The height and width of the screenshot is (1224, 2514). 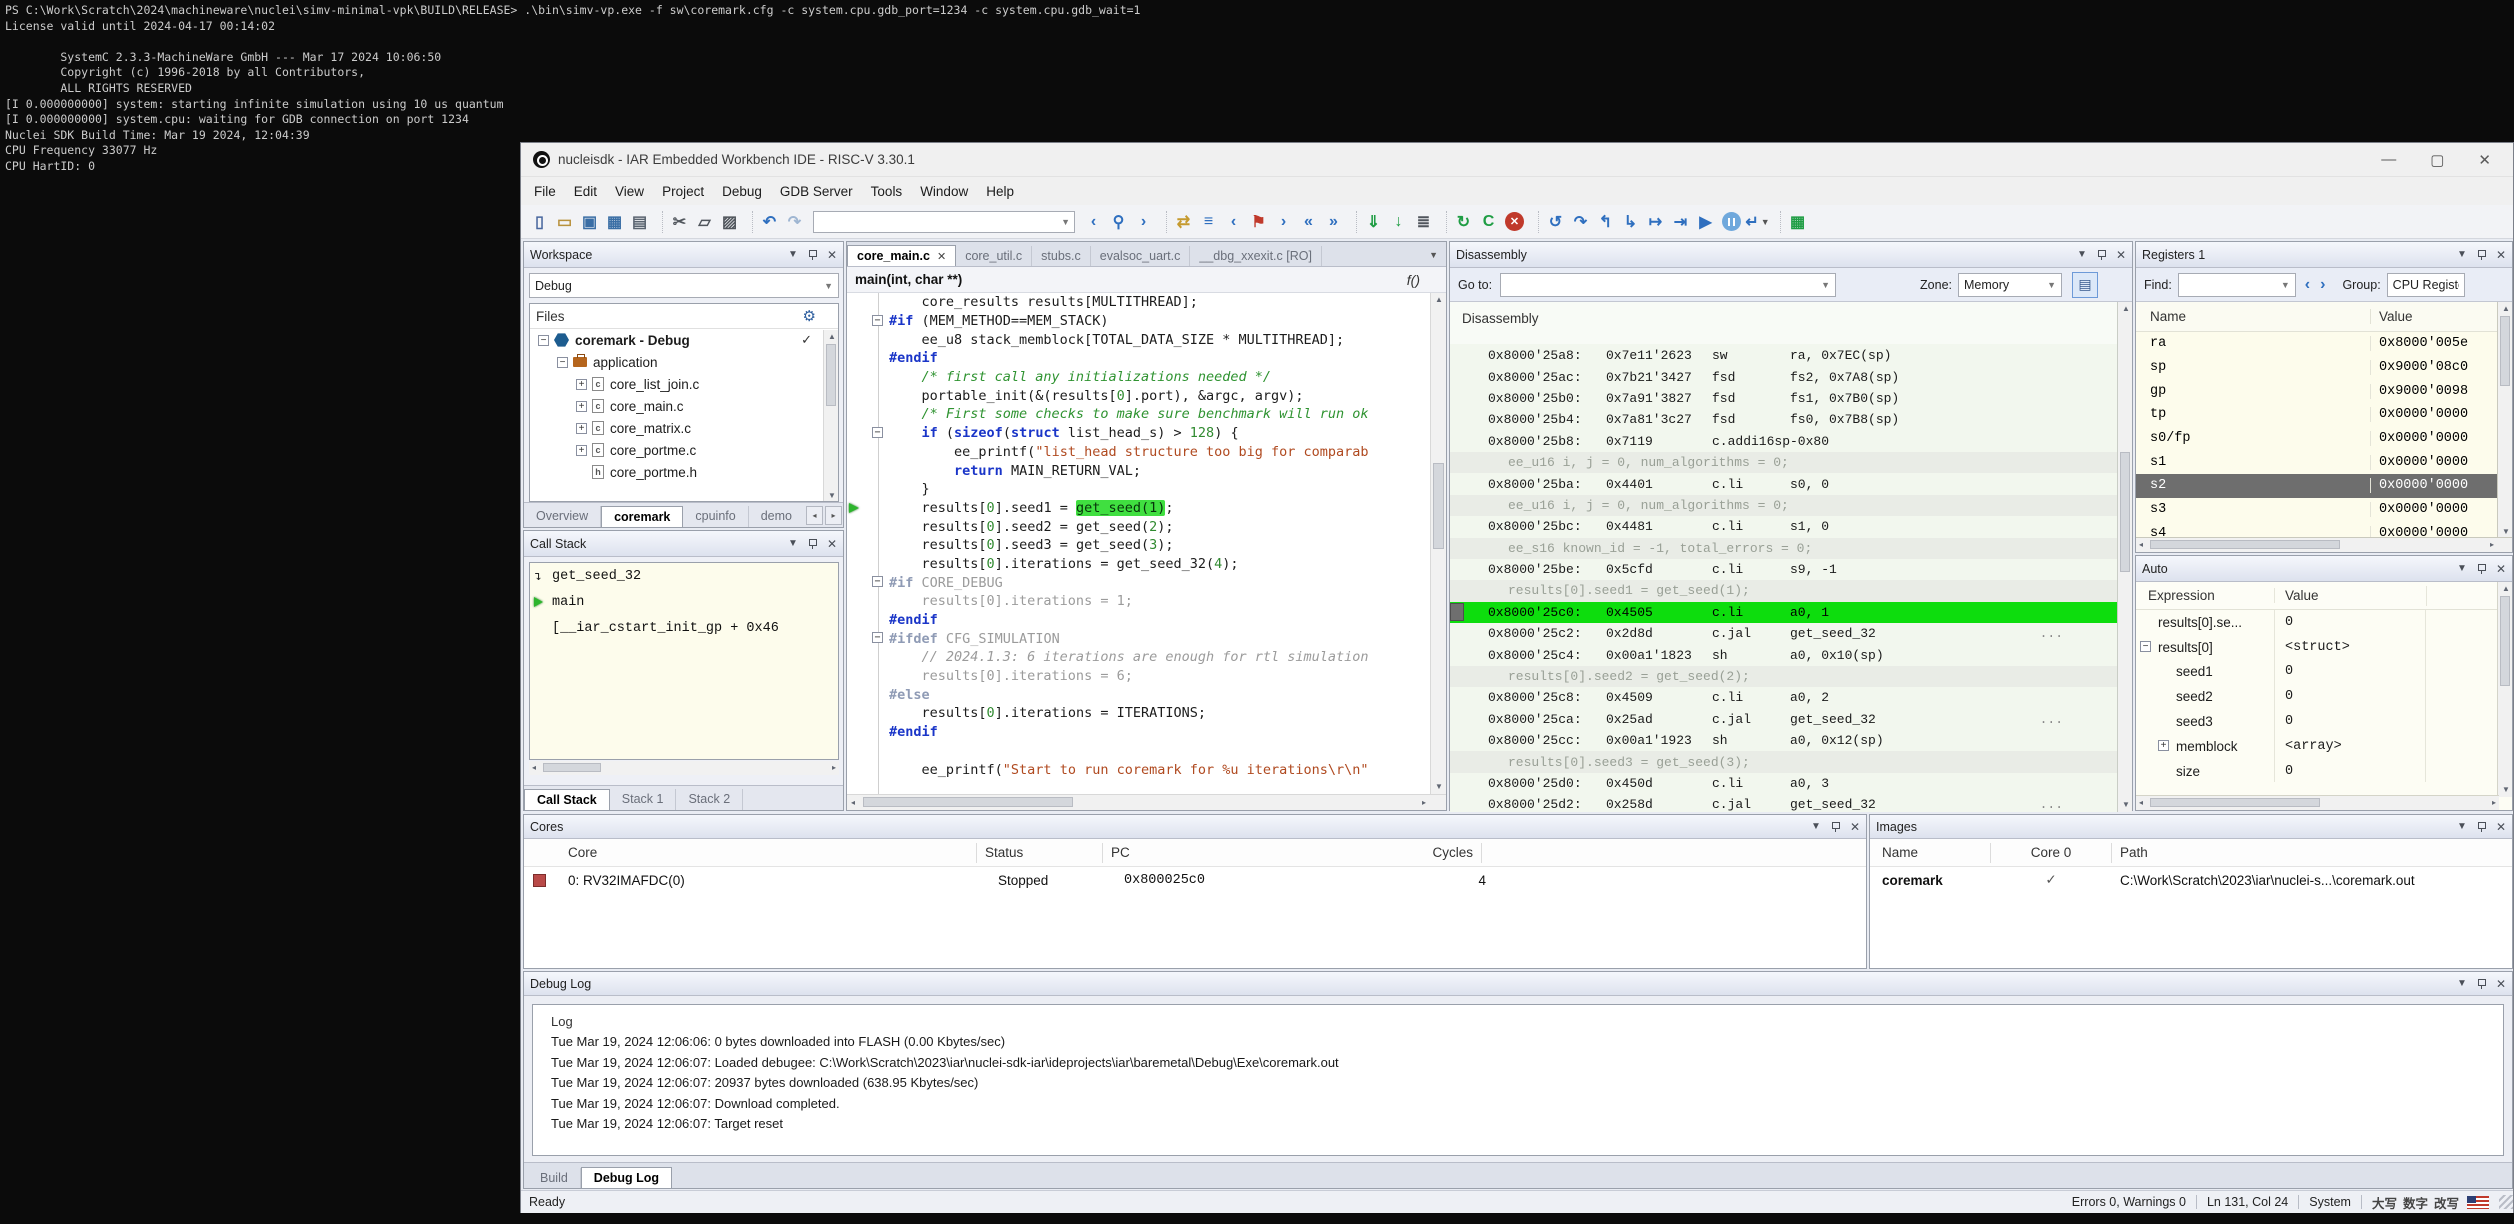 What do you see at coordinates (1398, 221) in the screenshot?
I see `download-debug-icon: ↓` at bounding box center [1398, 221].